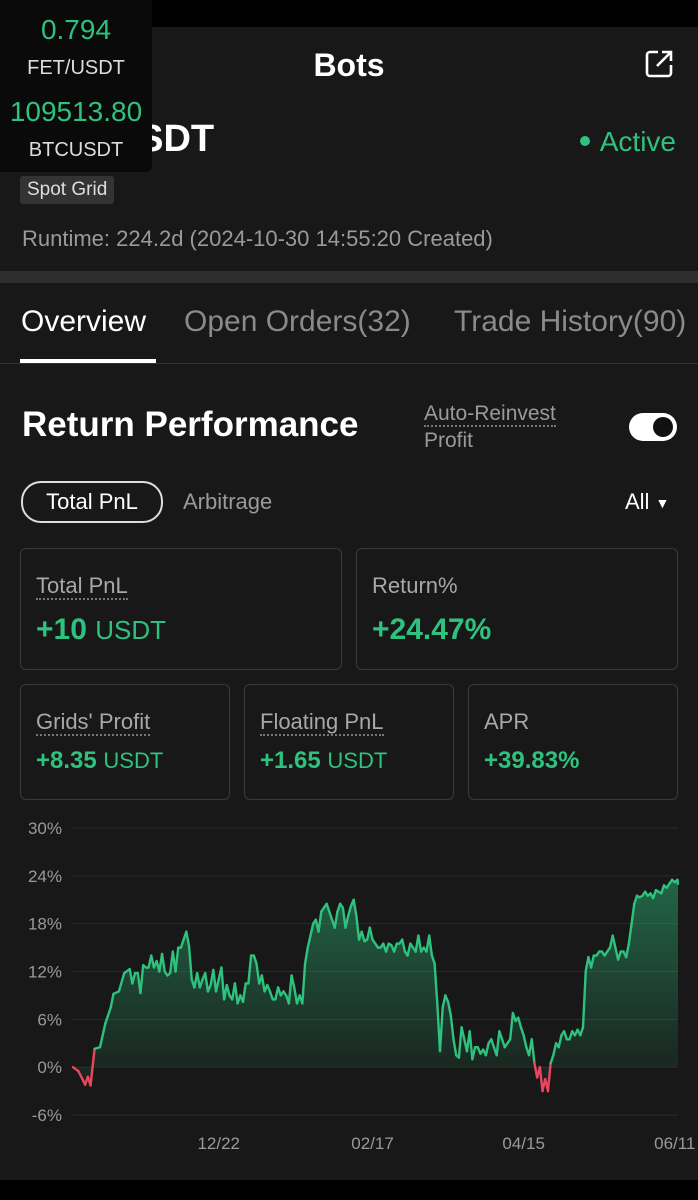 This screenshot has width=698, height=1200. What do you see at coordinates (490, 414) in the screenshot?
I see `auto-reinvest-line1: Auto-Reinvest` at bounding box center [490, 414].